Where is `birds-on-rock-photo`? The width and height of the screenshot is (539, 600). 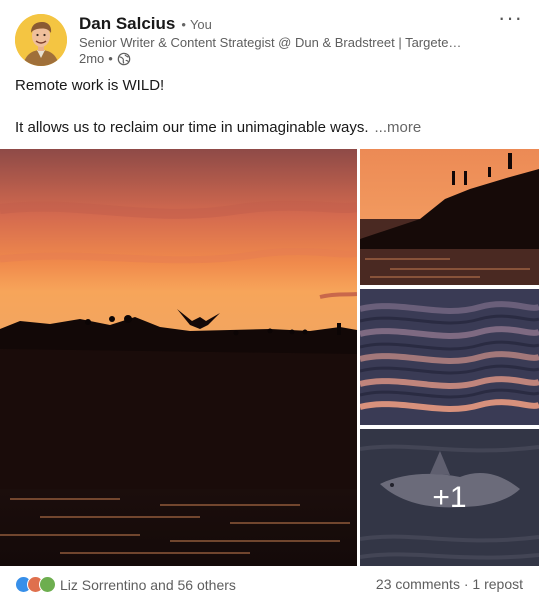 birds-on-rock-photo is located at coordinates (449, 217).